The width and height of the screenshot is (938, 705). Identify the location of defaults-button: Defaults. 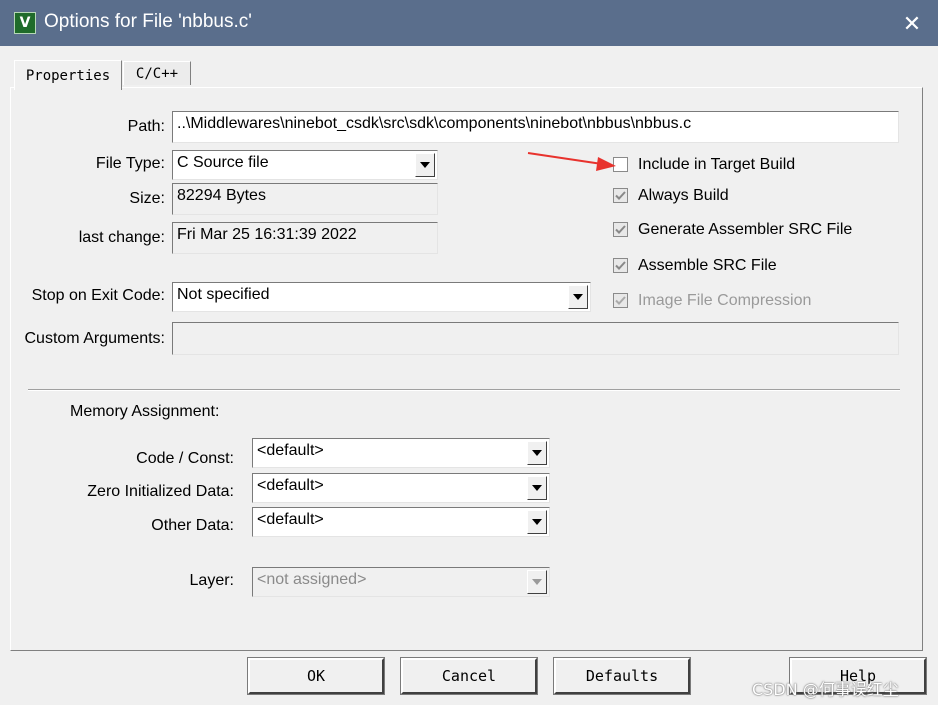
(622, 676).